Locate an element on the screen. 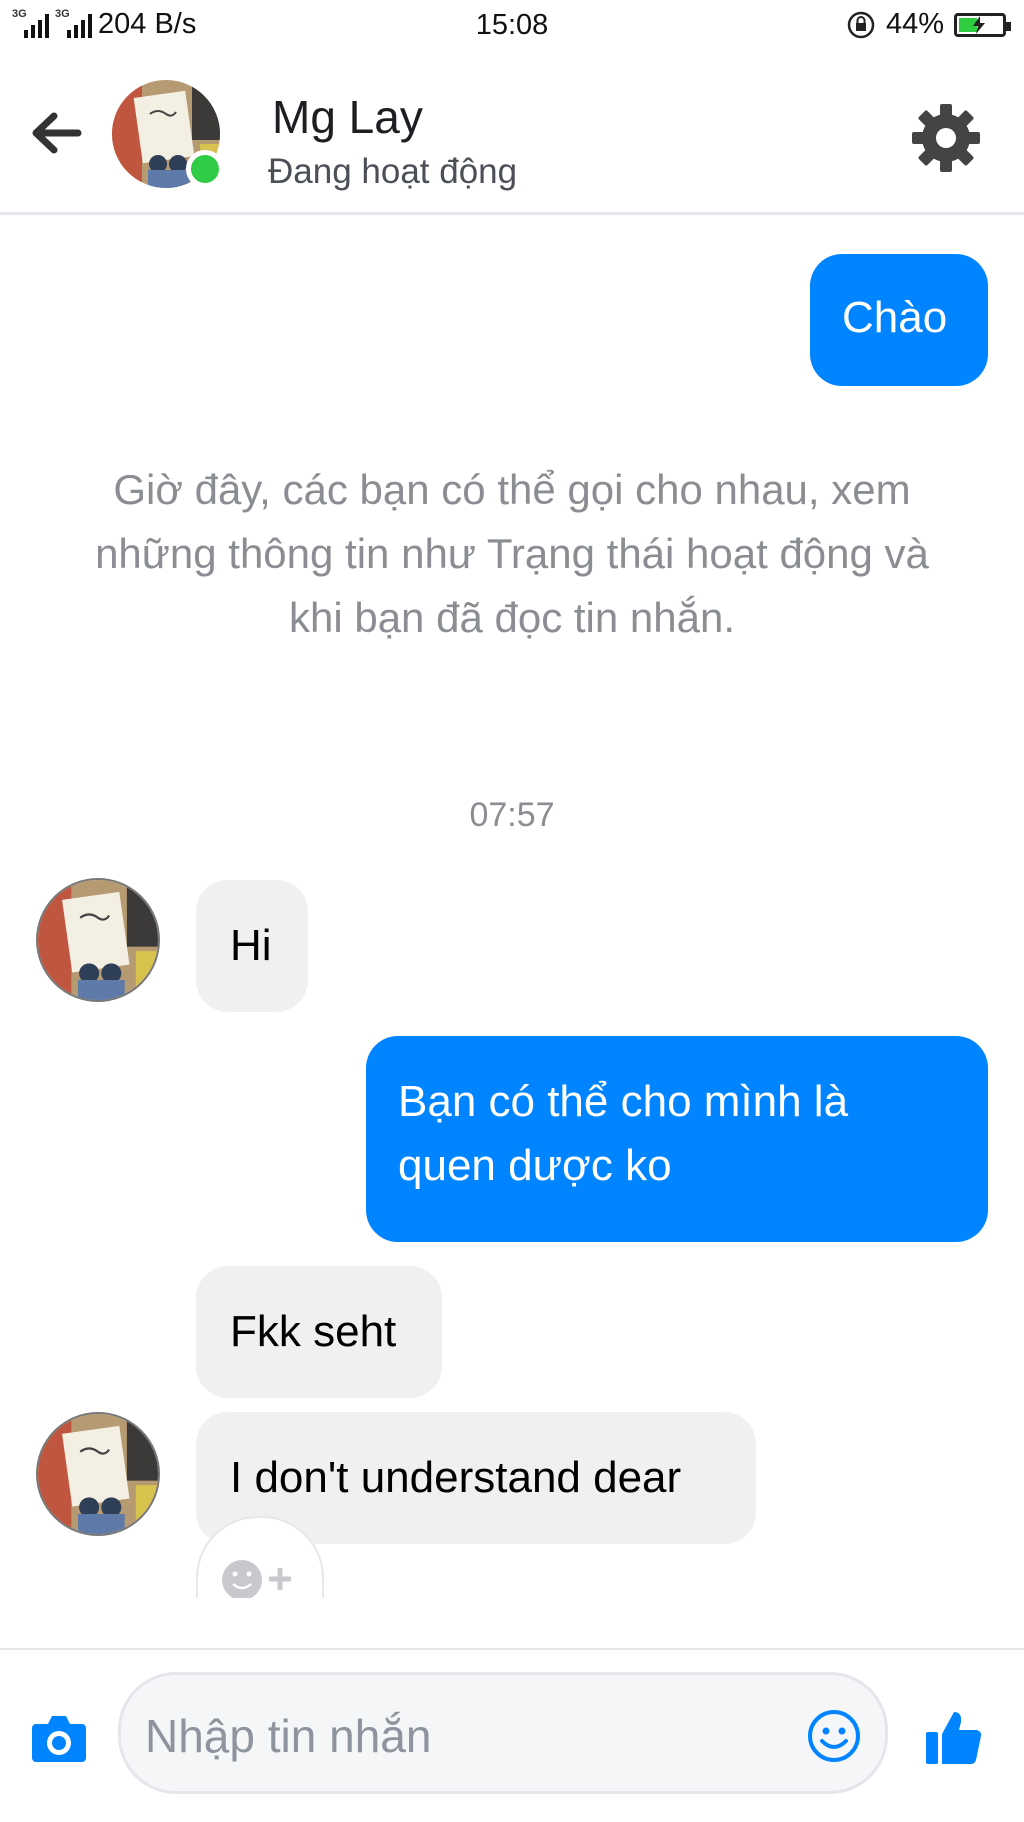  camera-icon is located at coordinates (59, 1738).